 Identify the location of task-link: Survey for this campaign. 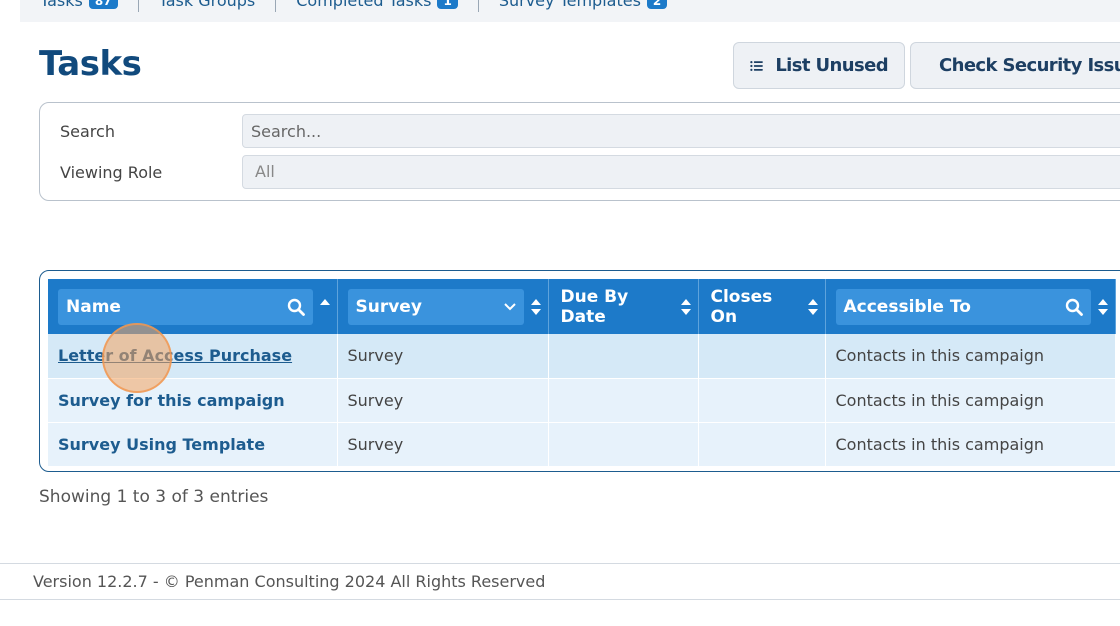
(171, 400).